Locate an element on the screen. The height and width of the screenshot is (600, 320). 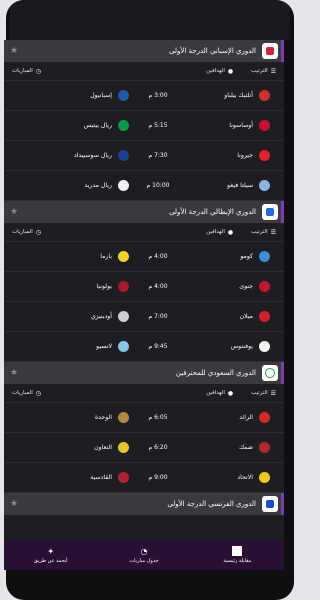
match-row: أتلتيك بيلباو 3:00 م إسبانيول is located at coordinates (144, 96).